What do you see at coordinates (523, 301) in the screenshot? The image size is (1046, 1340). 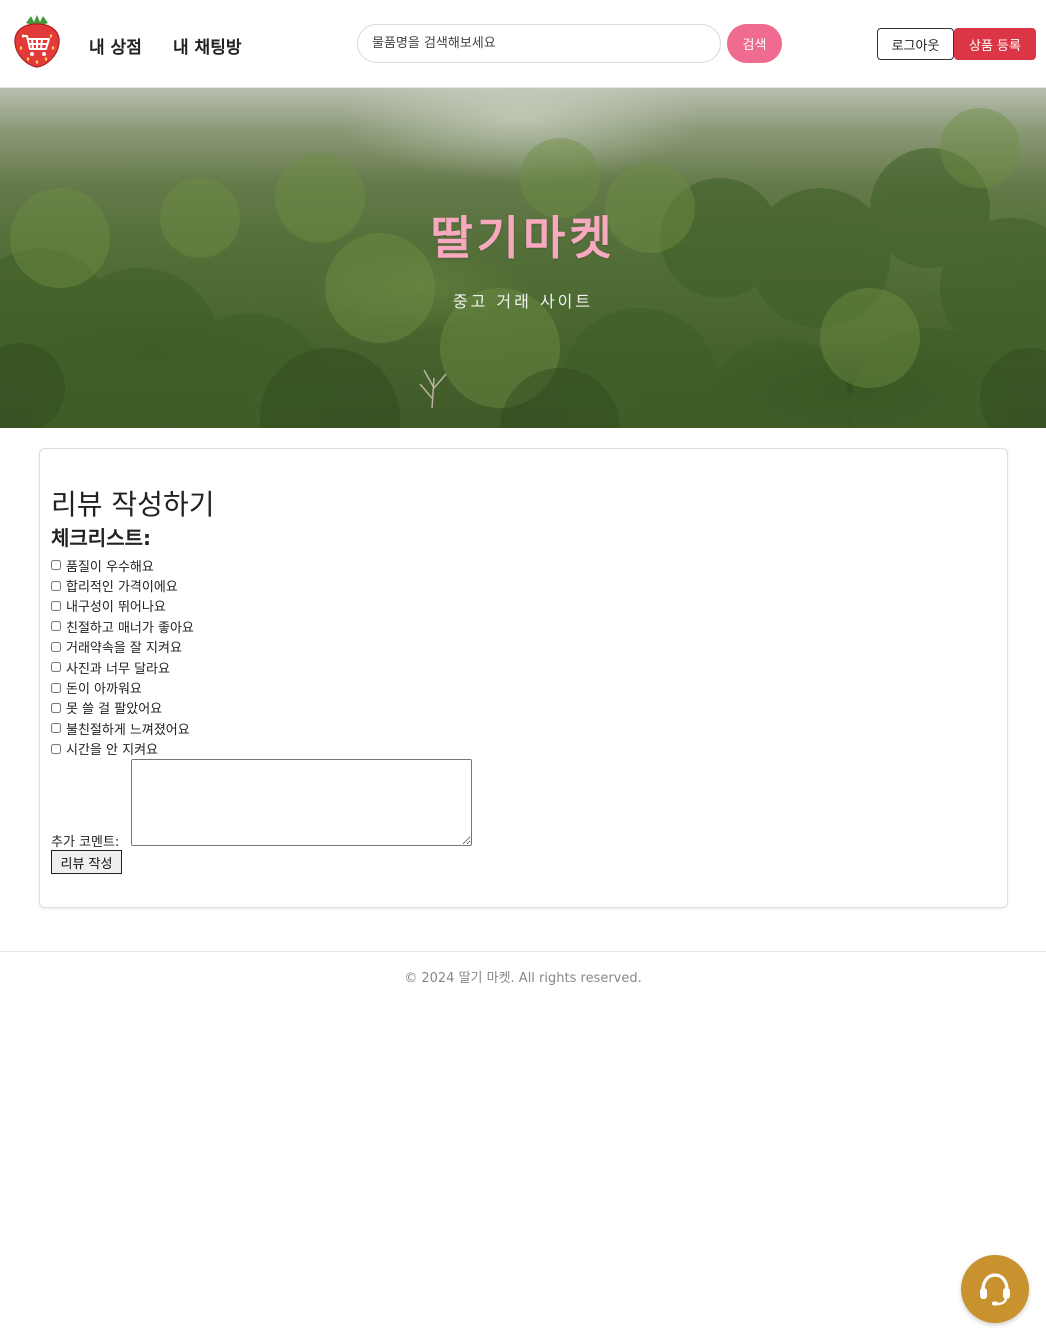 I see `hero-subtitle: 중고 거래 사이트` at bounding box center [523, 301].